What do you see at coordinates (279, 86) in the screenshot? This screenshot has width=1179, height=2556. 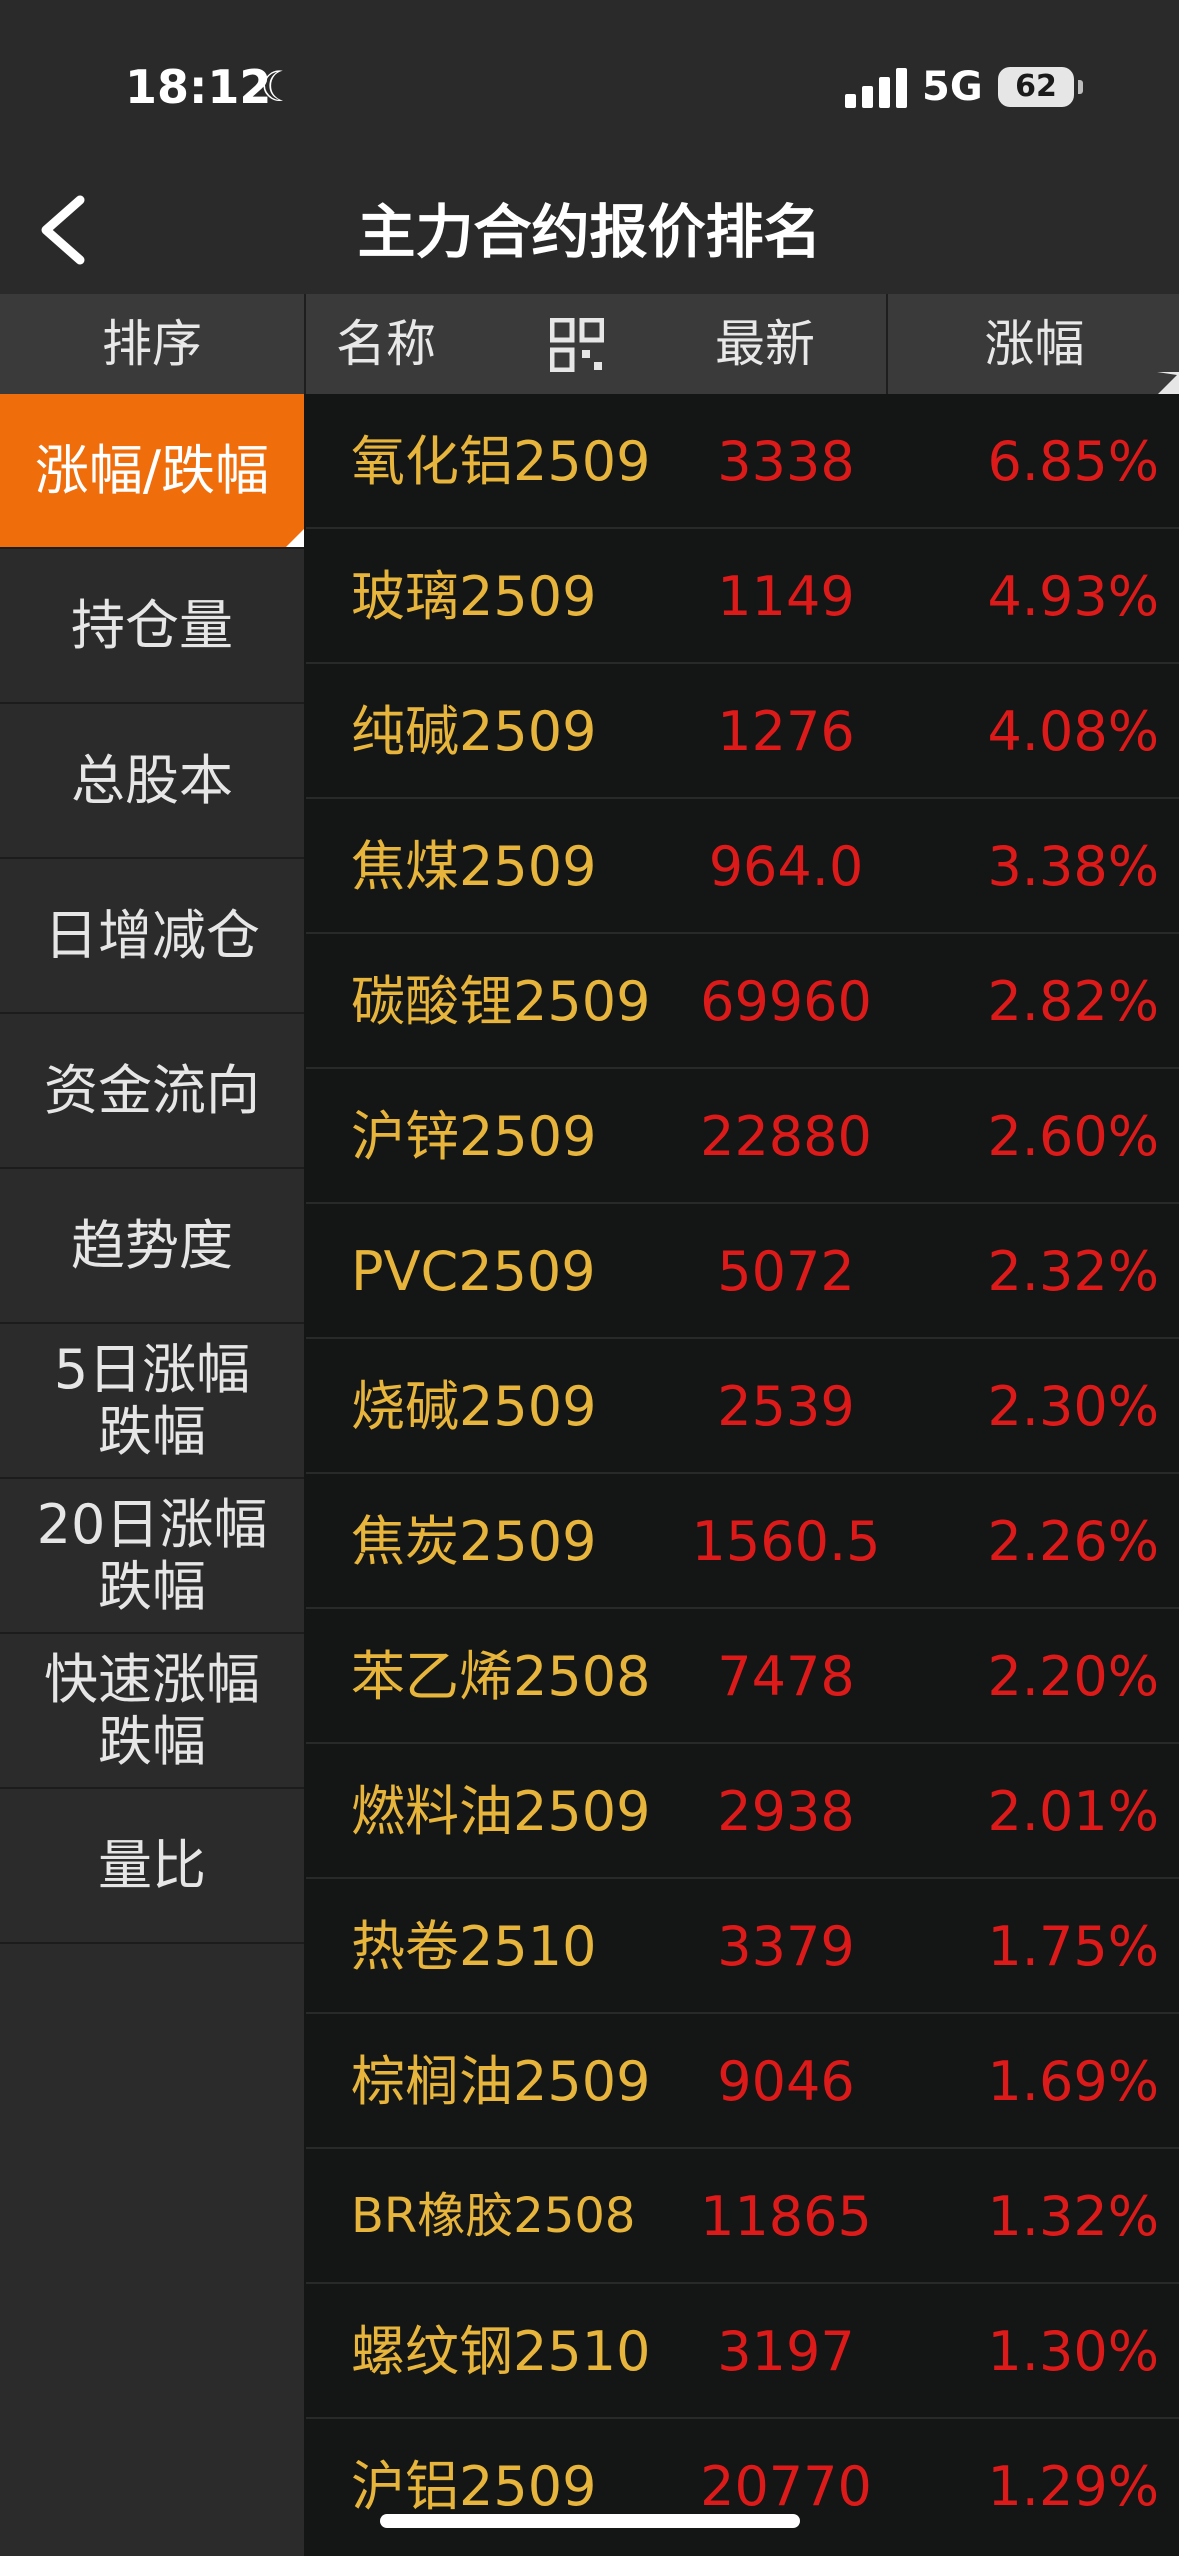 I see `do-not-disturb-icon: ☾` at bounding box center [279, 86].